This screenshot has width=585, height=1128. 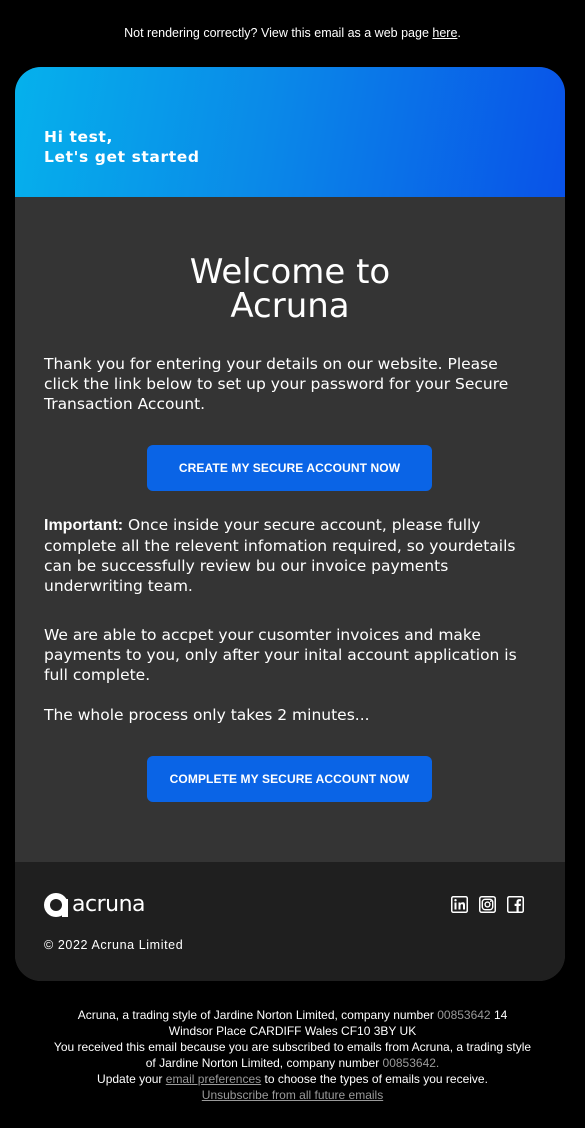 I want to click on copyright: © 2022 Acruna Limited, so click(x=114, y=945).